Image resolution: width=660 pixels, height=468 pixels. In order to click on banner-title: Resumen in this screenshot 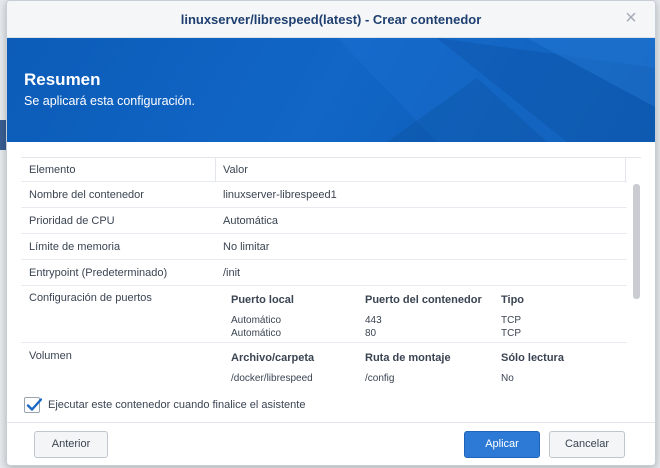, I will do `click(62, 79)`.